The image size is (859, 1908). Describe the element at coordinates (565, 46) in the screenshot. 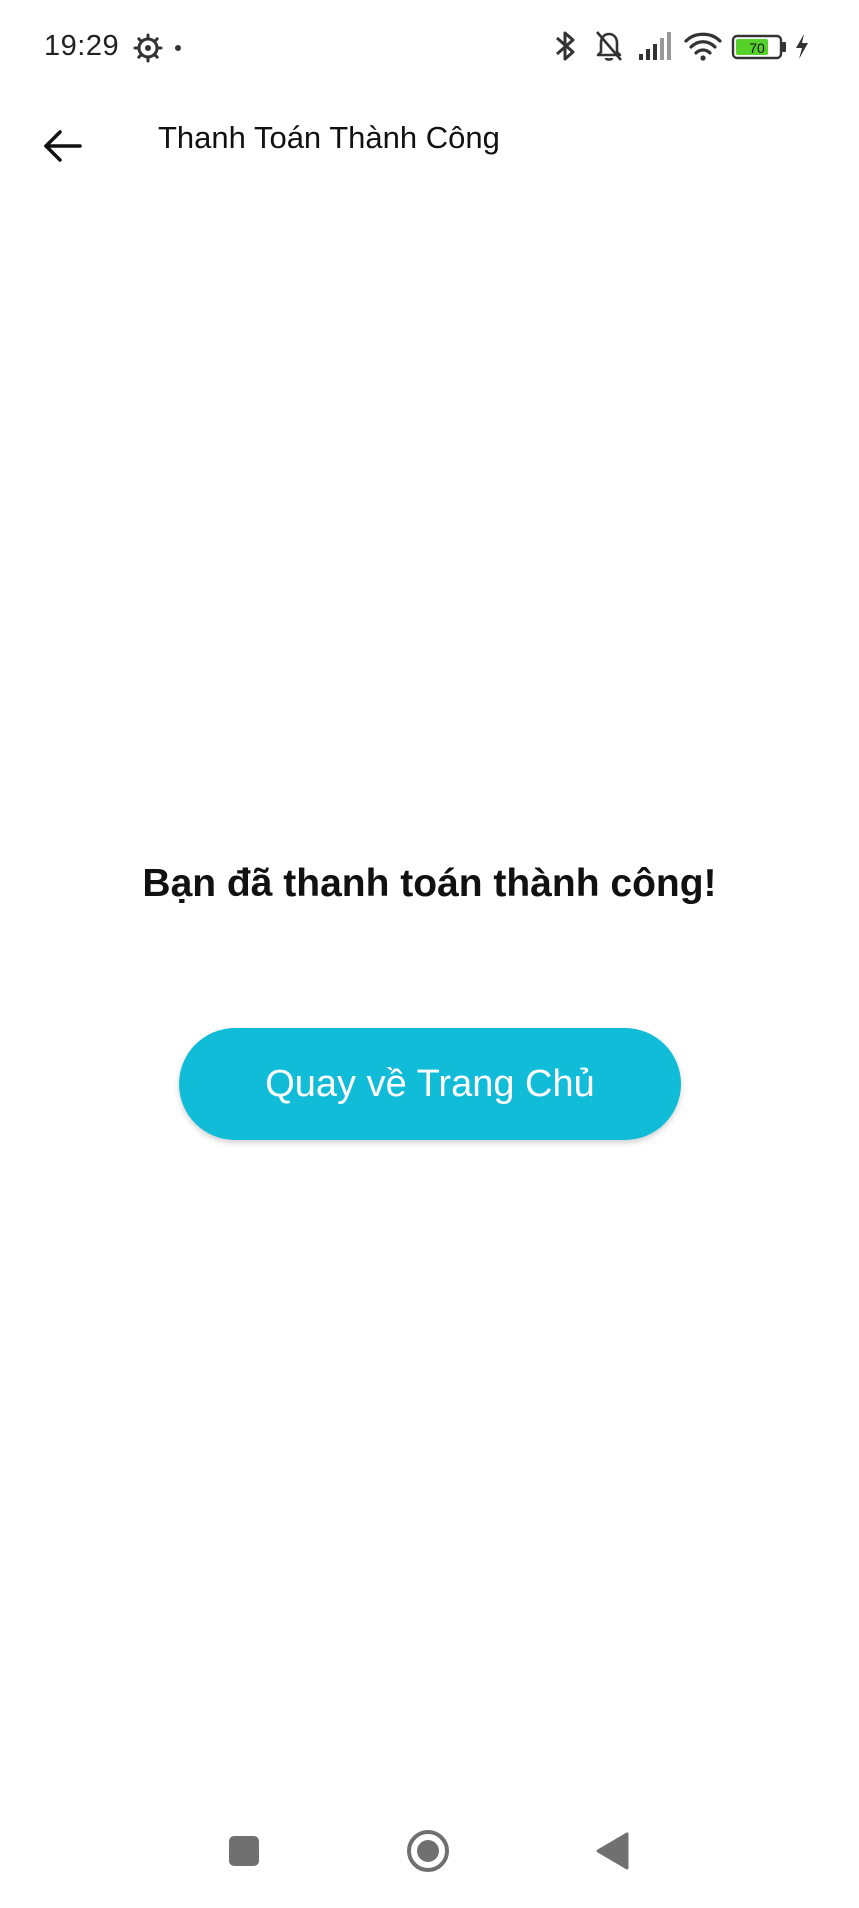

I see `bluetooth-icon` at that location.